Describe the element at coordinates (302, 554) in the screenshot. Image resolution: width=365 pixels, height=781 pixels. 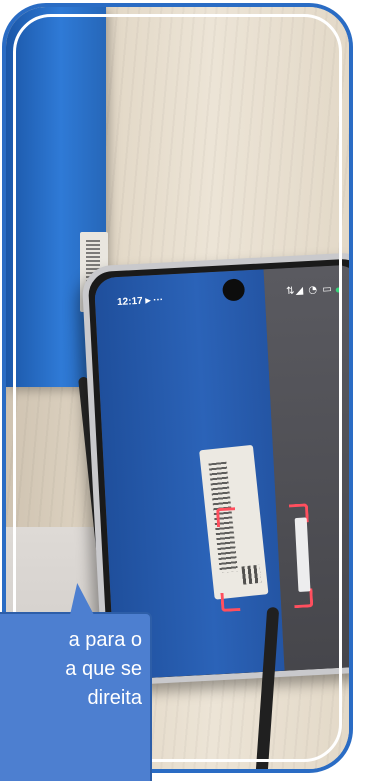
I see `scan-highlight` at that location.